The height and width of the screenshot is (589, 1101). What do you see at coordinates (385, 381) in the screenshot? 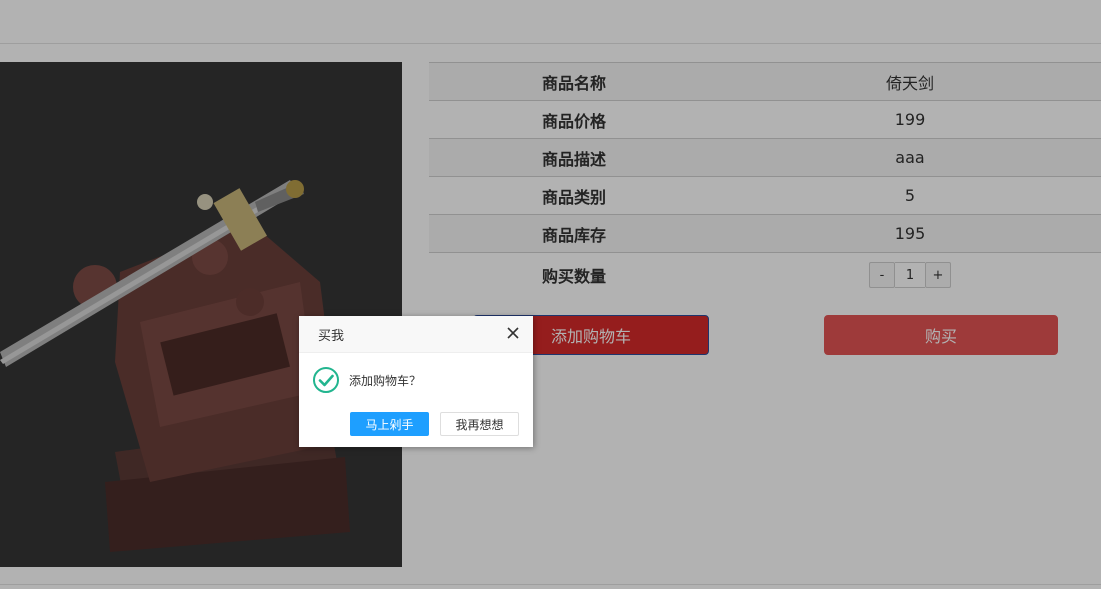
I see `dialog-message: 添加购物车？` at bounding box center [385, 381].